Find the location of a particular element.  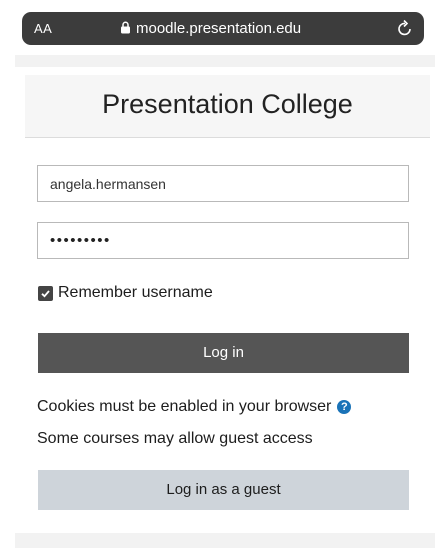

guest-login-button: Log in as a guest is located at coordinates (223, 490).